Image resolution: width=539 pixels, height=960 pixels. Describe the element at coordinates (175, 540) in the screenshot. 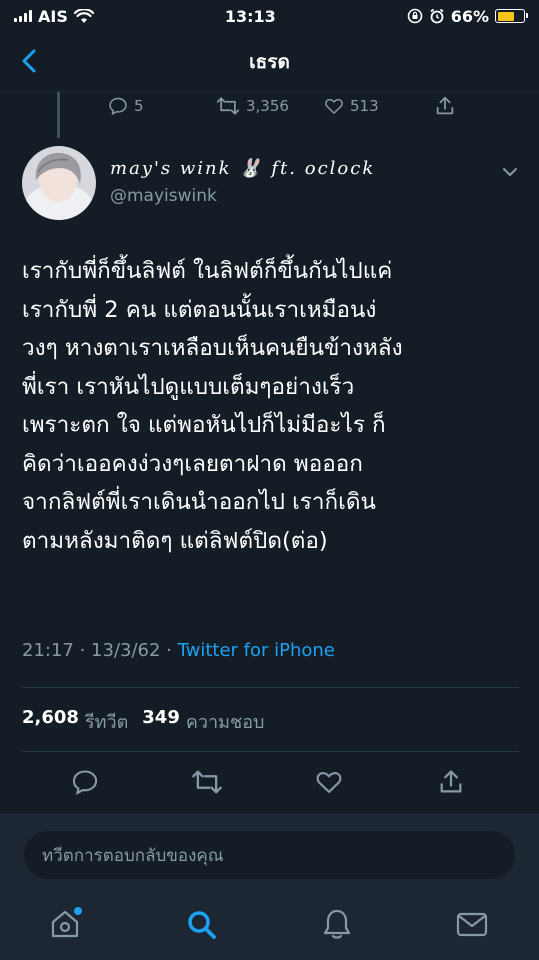

I see `tweet-line: ตามหลังมาติดๆ แต่ลิฟต์ปิด(ต่อ)` at that location.